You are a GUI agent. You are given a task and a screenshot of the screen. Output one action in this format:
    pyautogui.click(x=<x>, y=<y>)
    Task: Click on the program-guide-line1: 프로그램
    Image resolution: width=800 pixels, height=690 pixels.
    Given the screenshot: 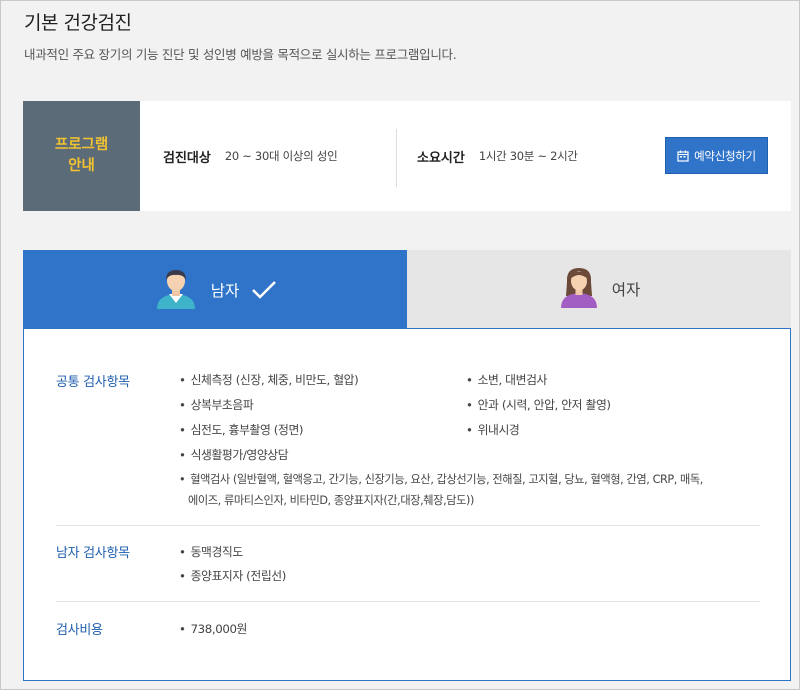 What is the action you would take?
    pyautogui.click(x=81, y=145)
    